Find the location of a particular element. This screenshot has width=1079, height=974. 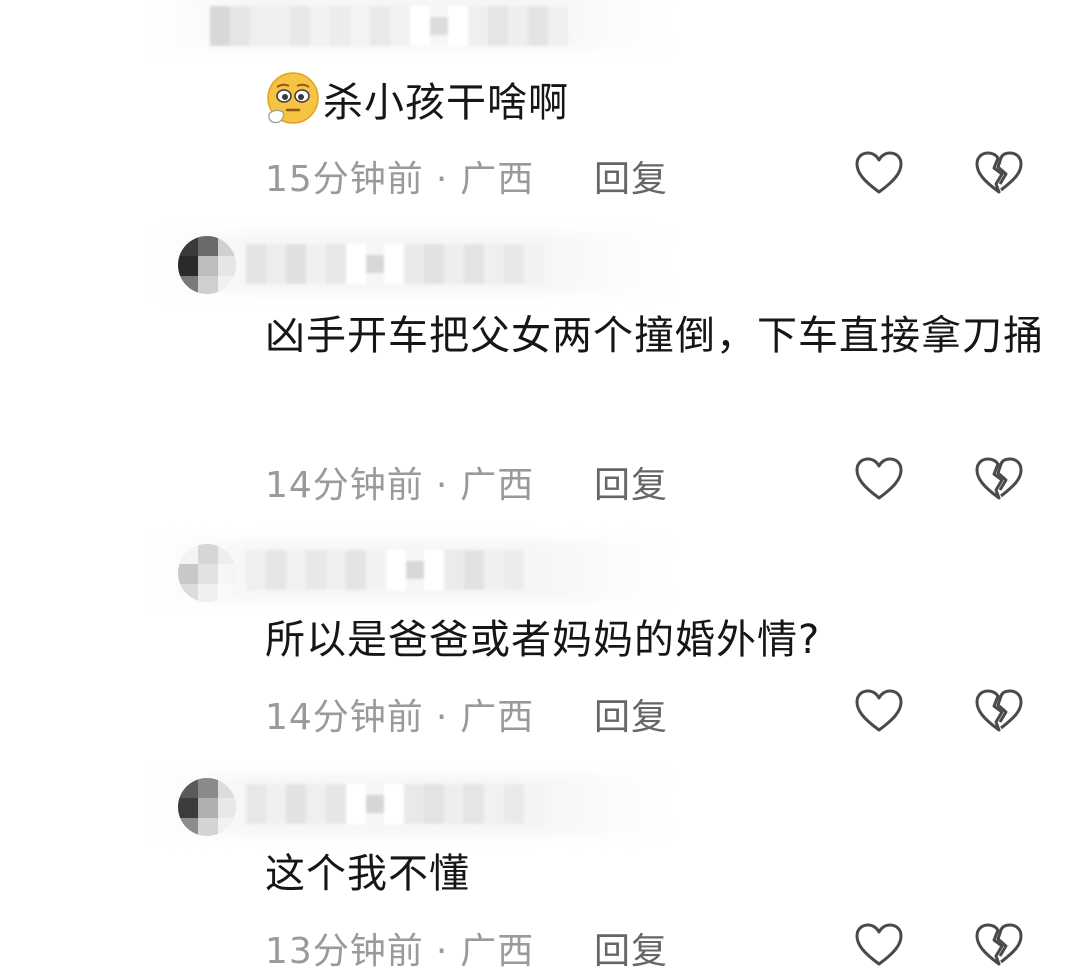

comment-time: 15分钟前 is located at coordinates (344, 179).